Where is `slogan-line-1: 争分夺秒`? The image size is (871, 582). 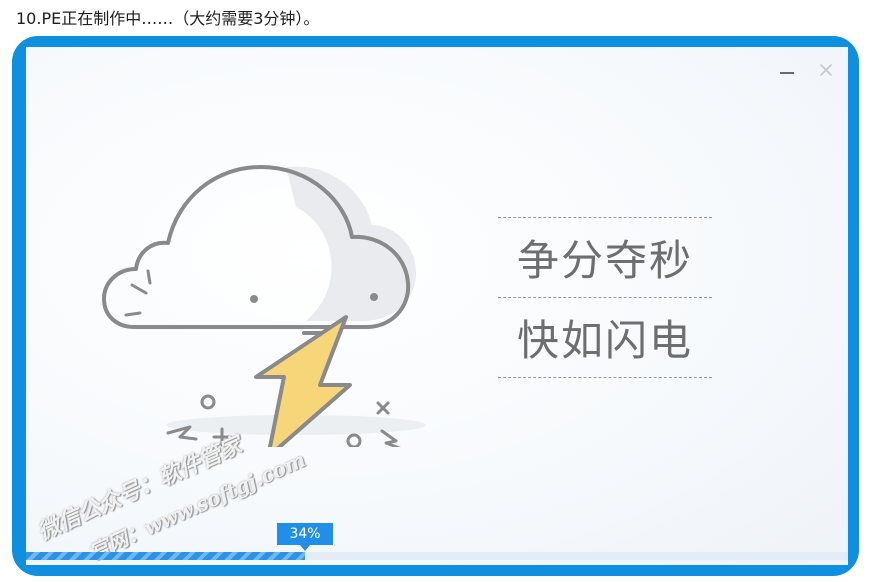 slogan-line-1: 争分夺秒 is located at coordinates (605, 257).